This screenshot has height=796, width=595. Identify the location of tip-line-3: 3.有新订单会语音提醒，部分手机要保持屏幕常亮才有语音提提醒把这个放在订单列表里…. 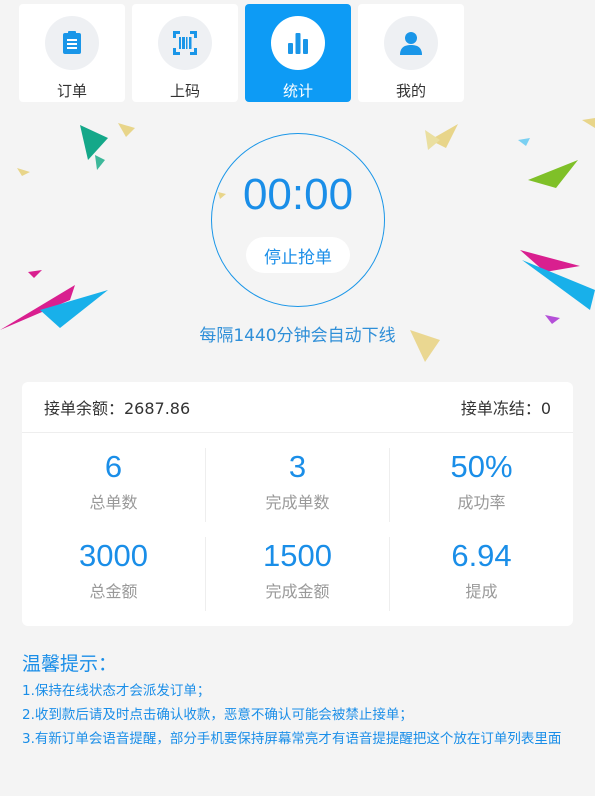
(292, 739).